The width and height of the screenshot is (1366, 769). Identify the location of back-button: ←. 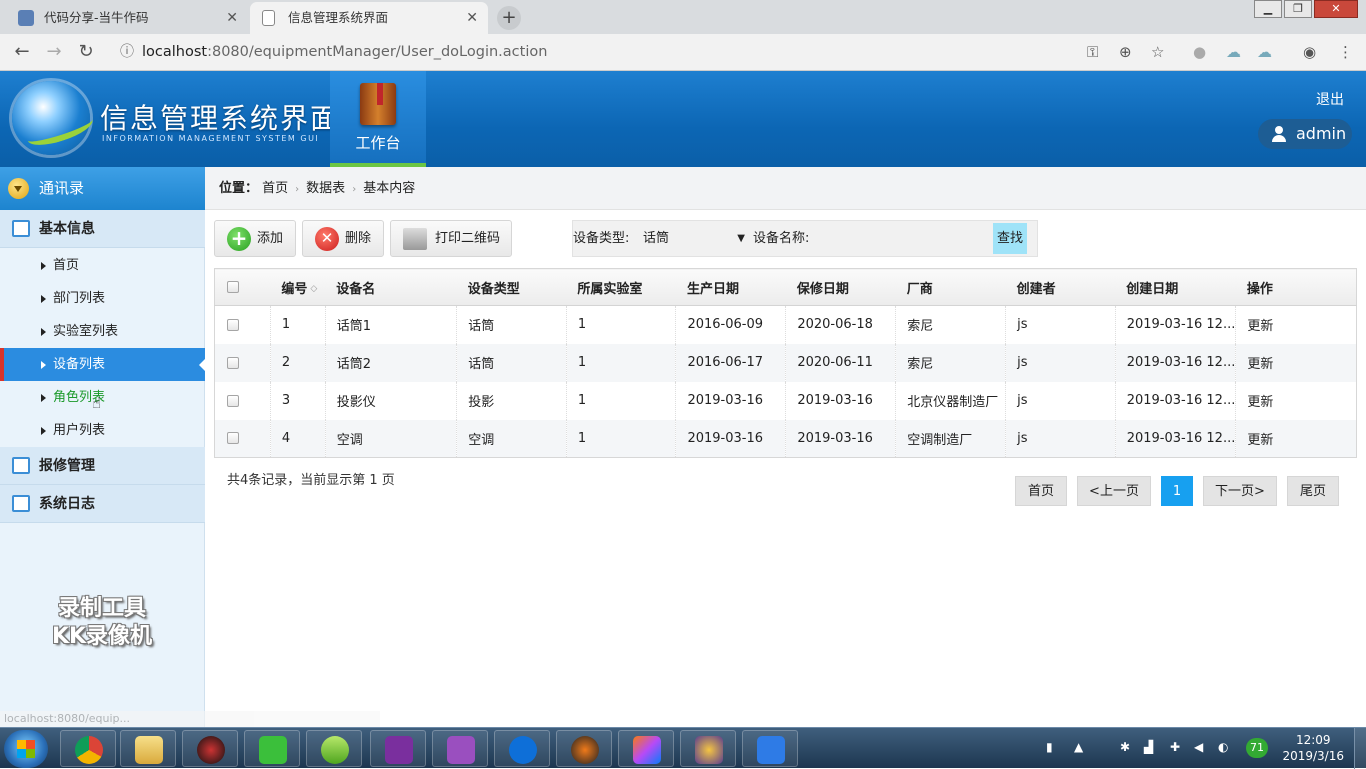
(22, 52).